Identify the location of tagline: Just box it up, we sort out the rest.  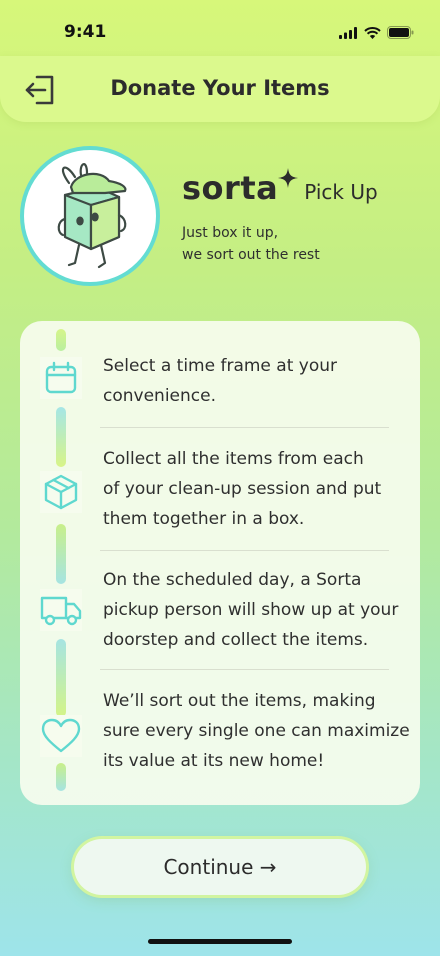
(251, 244).